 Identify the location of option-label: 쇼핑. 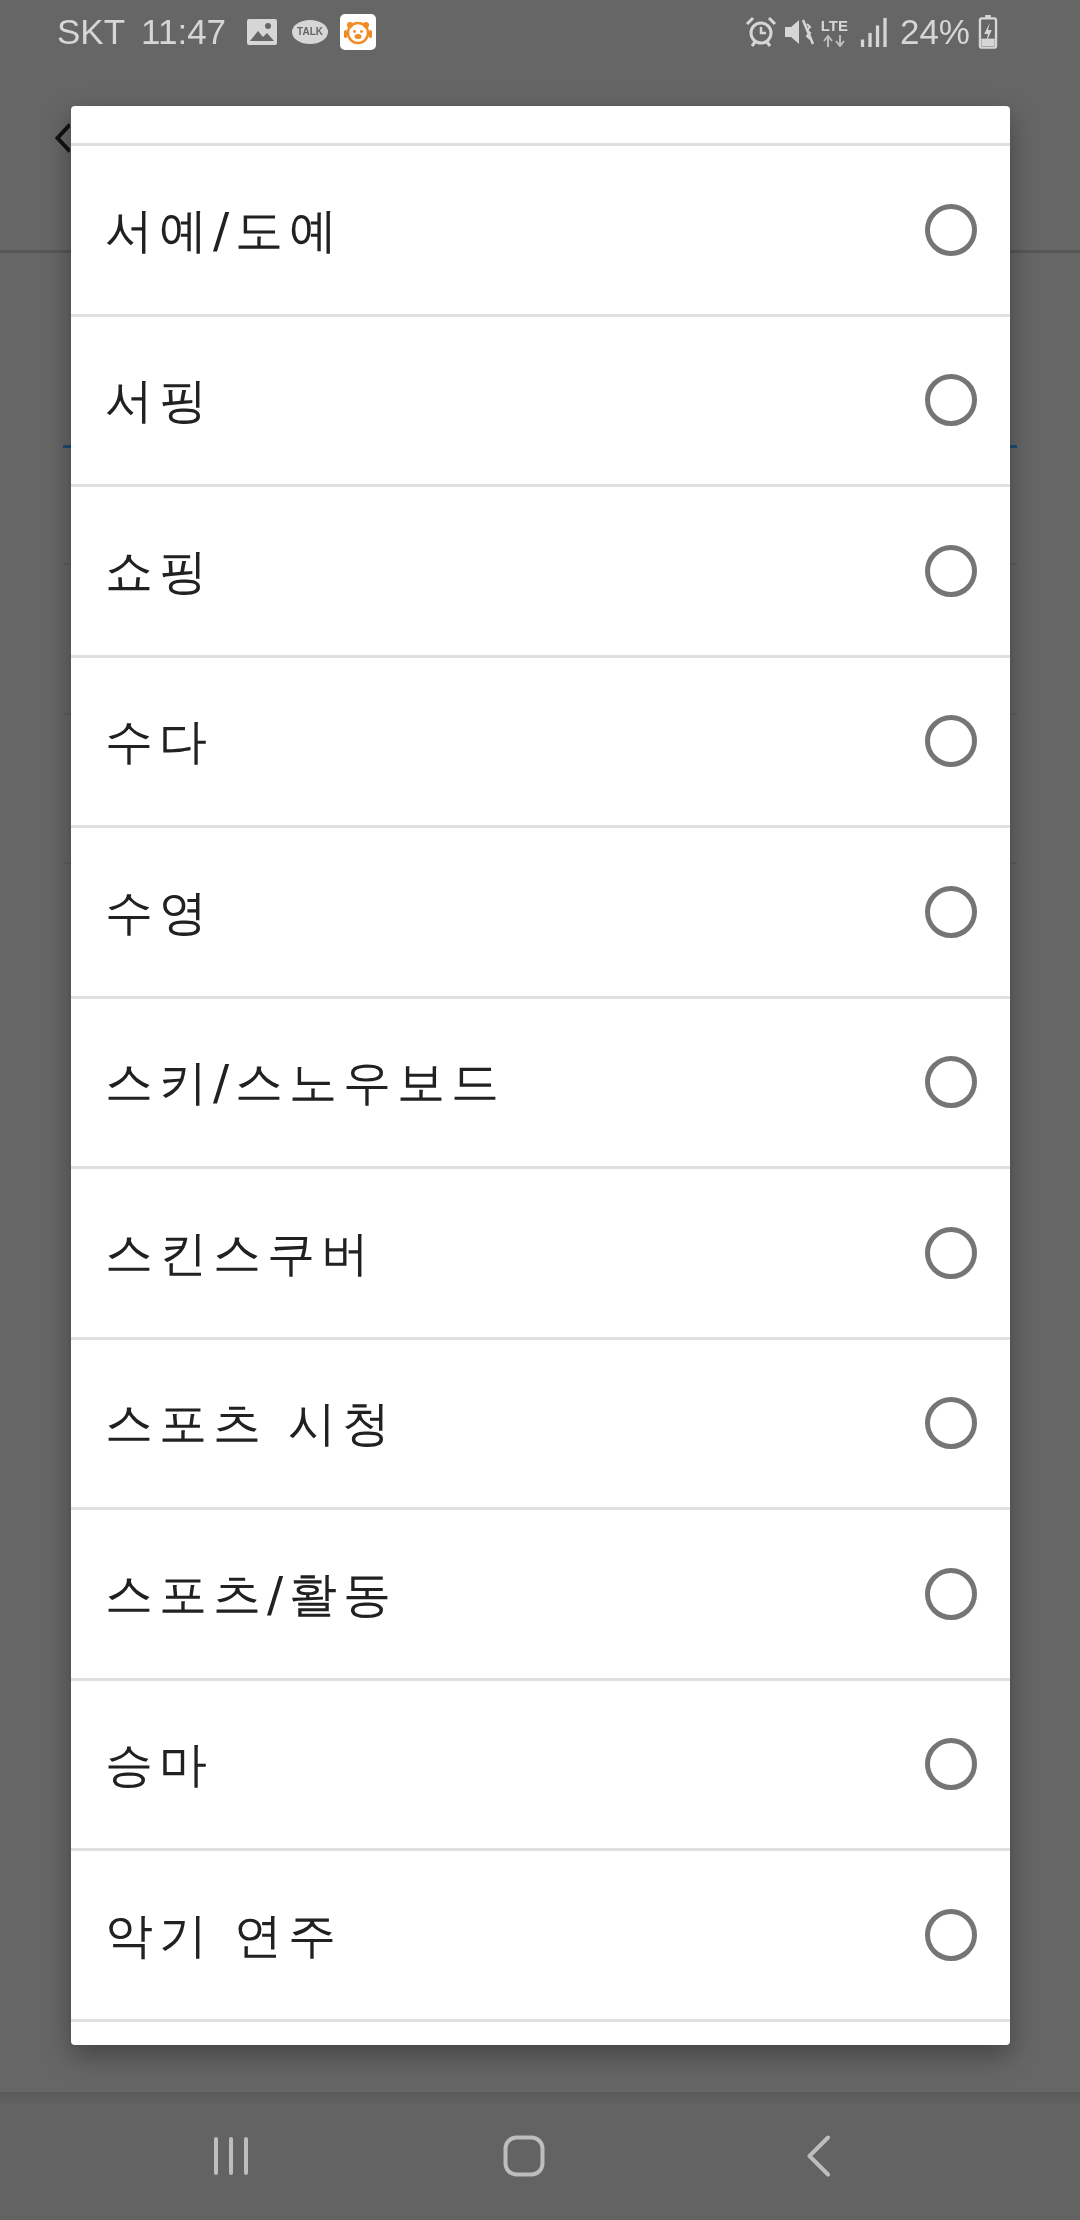
(159, 571).